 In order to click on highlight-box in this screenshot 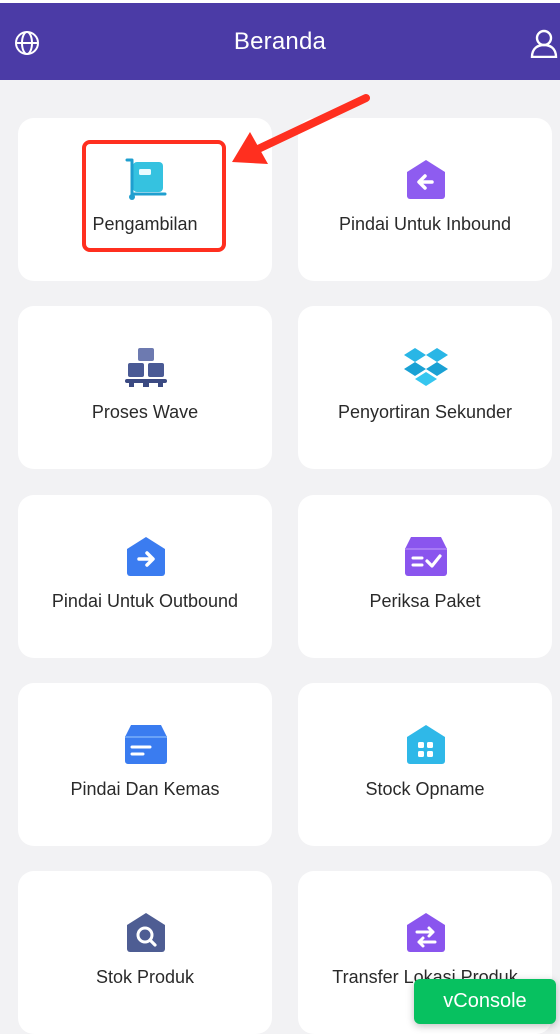, I will do `click(154, 196)`.